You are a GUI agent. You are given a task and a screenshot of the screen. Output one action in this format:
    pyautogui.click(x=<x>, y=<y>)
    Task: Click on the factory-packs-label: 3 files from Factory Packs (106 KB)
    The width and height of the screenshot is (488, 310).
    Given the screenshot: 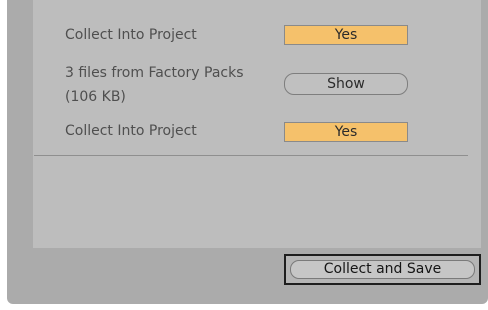 What is the action you would take?
    pyautogui.click(x=154, y=85)
    